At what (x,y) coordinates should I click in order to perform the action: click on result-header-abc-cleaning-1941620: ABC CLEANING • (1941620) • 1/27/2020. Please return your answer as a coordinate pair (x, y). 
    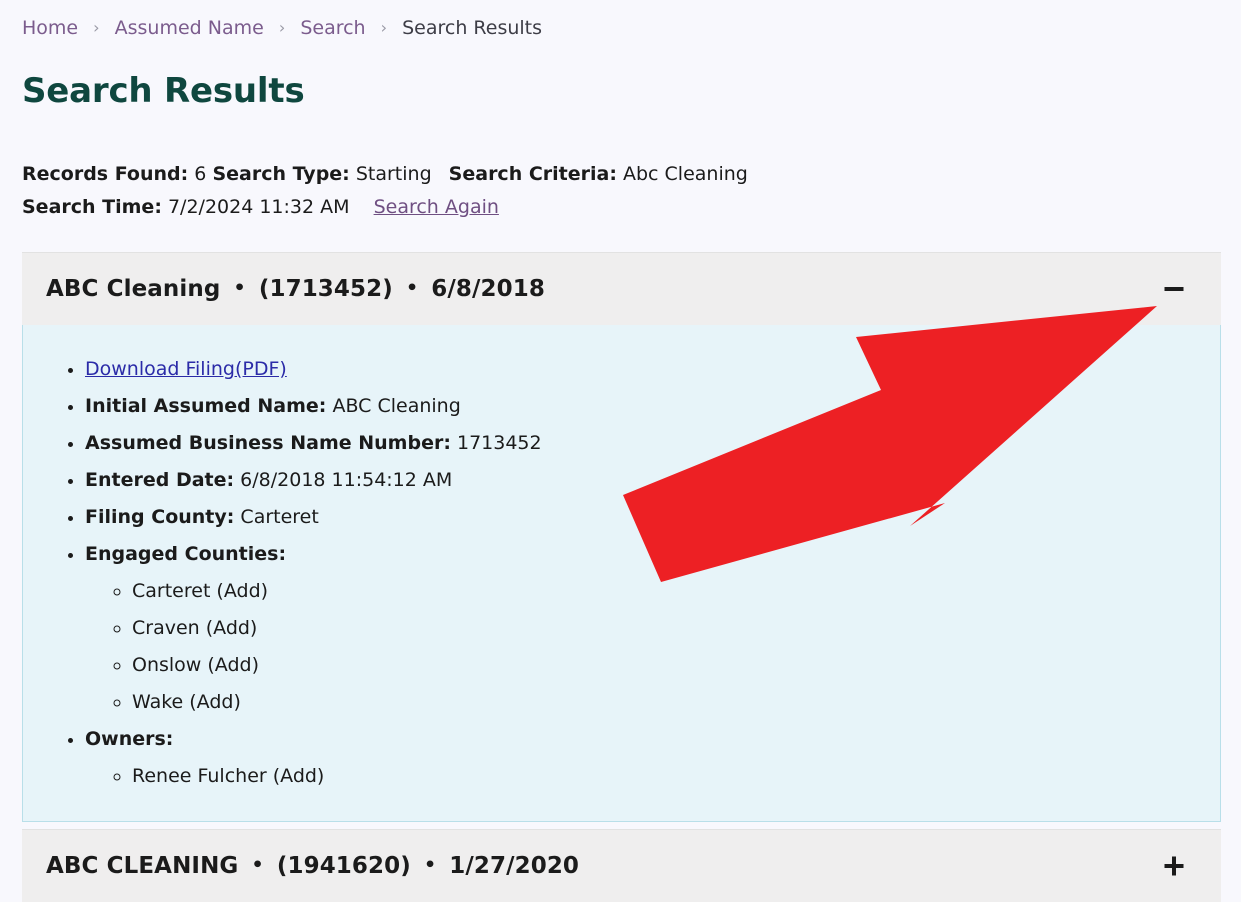
    Looking at the image, I should click on (621, 865).